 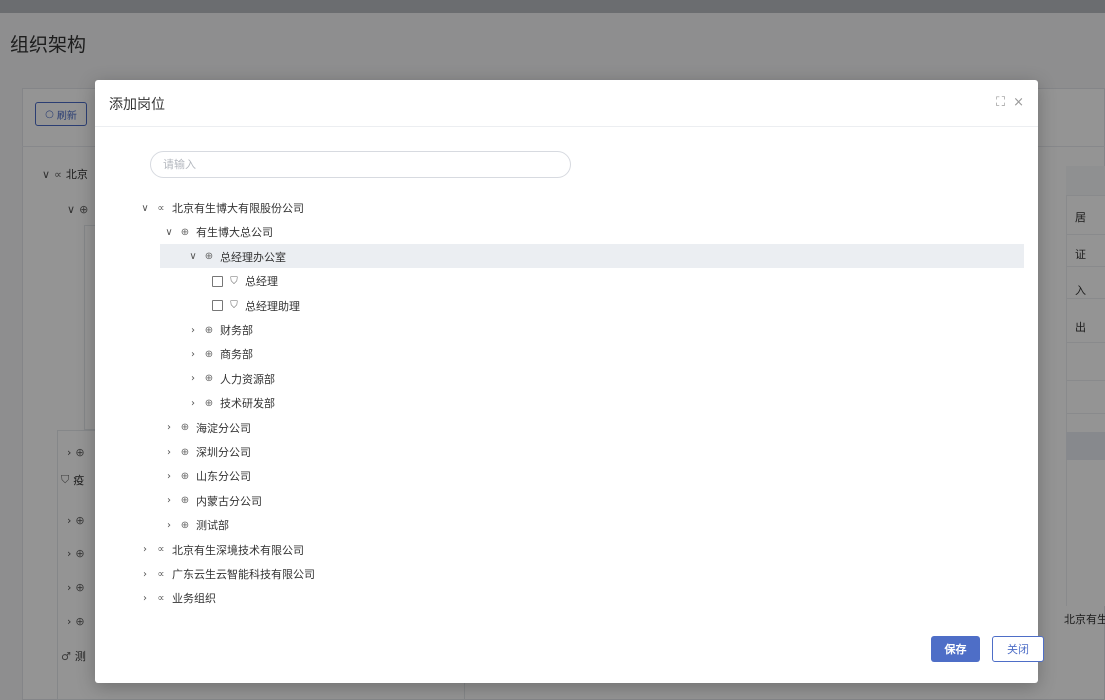 What do you see at coordinates (137, 105) in the screenshot?
I see `dialog-title: 添加岗位` at bounding box center [137, 105].